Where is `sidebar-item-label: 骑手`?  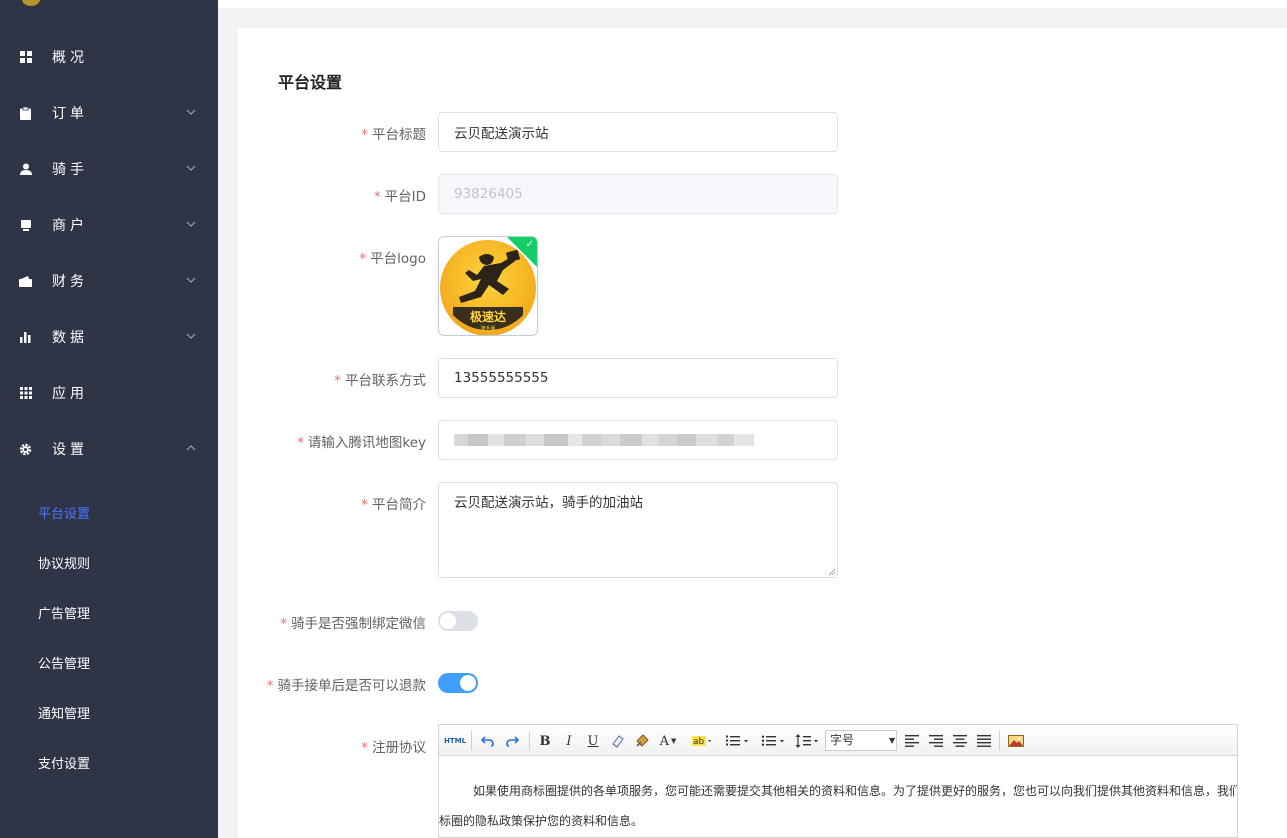 sidebar-item-label: 骑手 is located at coordinates (70, 170).